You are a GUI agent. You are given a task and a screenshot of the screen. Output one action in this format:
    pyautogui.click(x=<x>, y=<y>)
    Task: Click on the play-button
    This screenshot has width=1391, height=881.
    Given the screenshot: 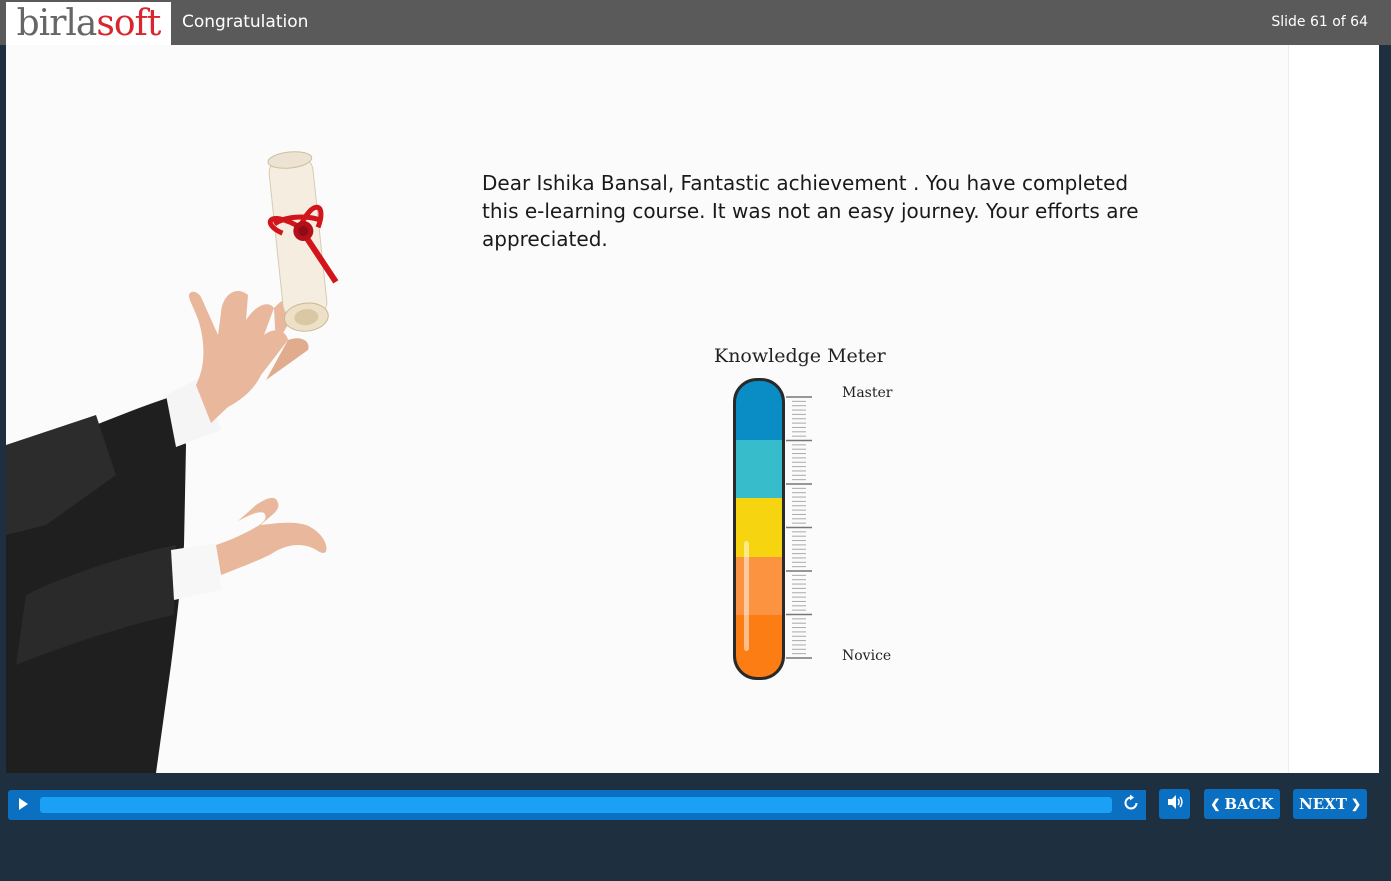 What is the action you would take?
    pyautogui.click(x=23, y=805)
    